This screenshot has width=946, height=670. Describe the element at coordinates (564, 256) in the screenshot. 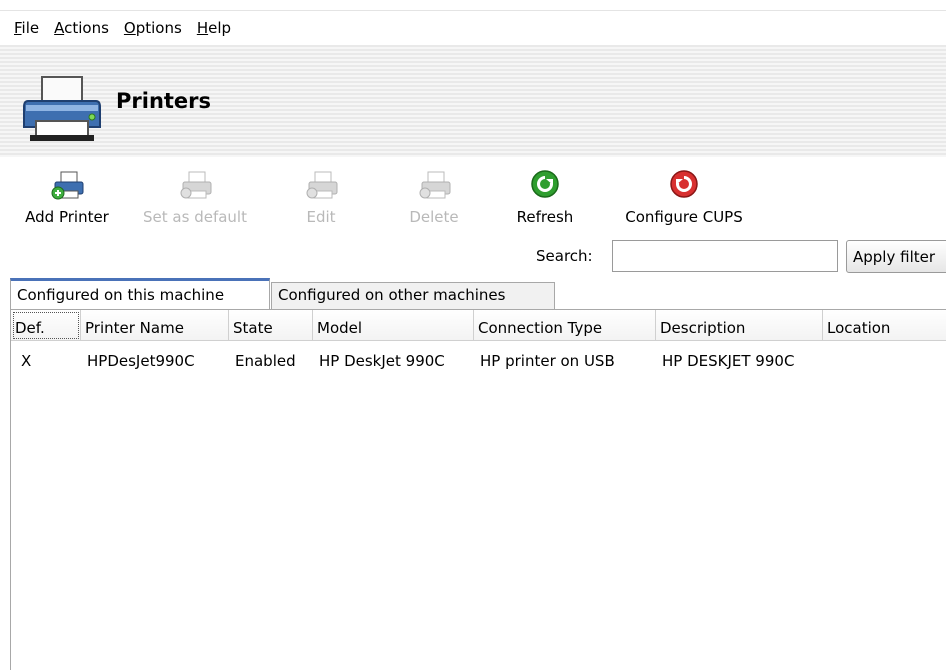

I see `search-label: Search:` at that location.